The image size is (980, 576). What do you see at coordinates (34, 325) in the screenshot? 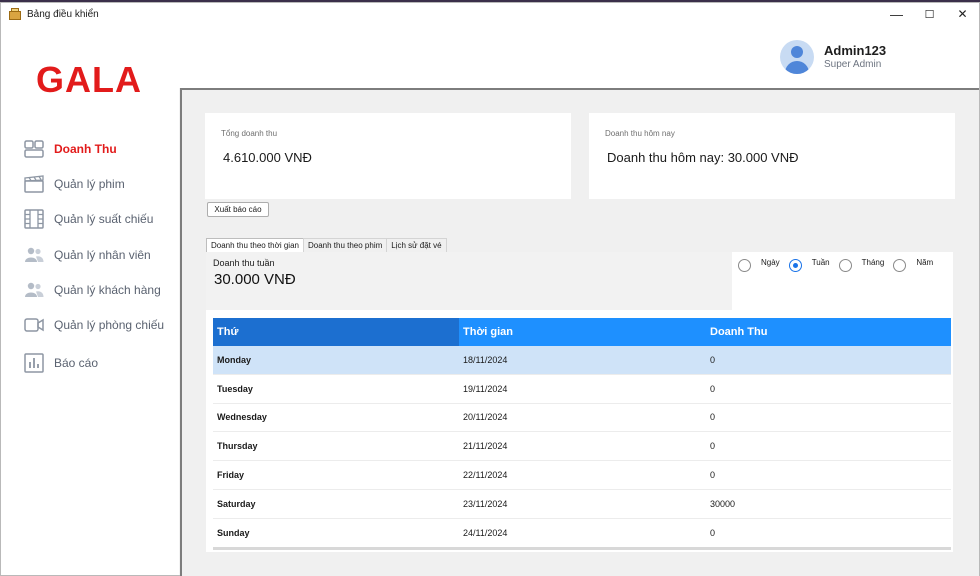
I see `video-camera-icon` at bounding box center [34, 325].